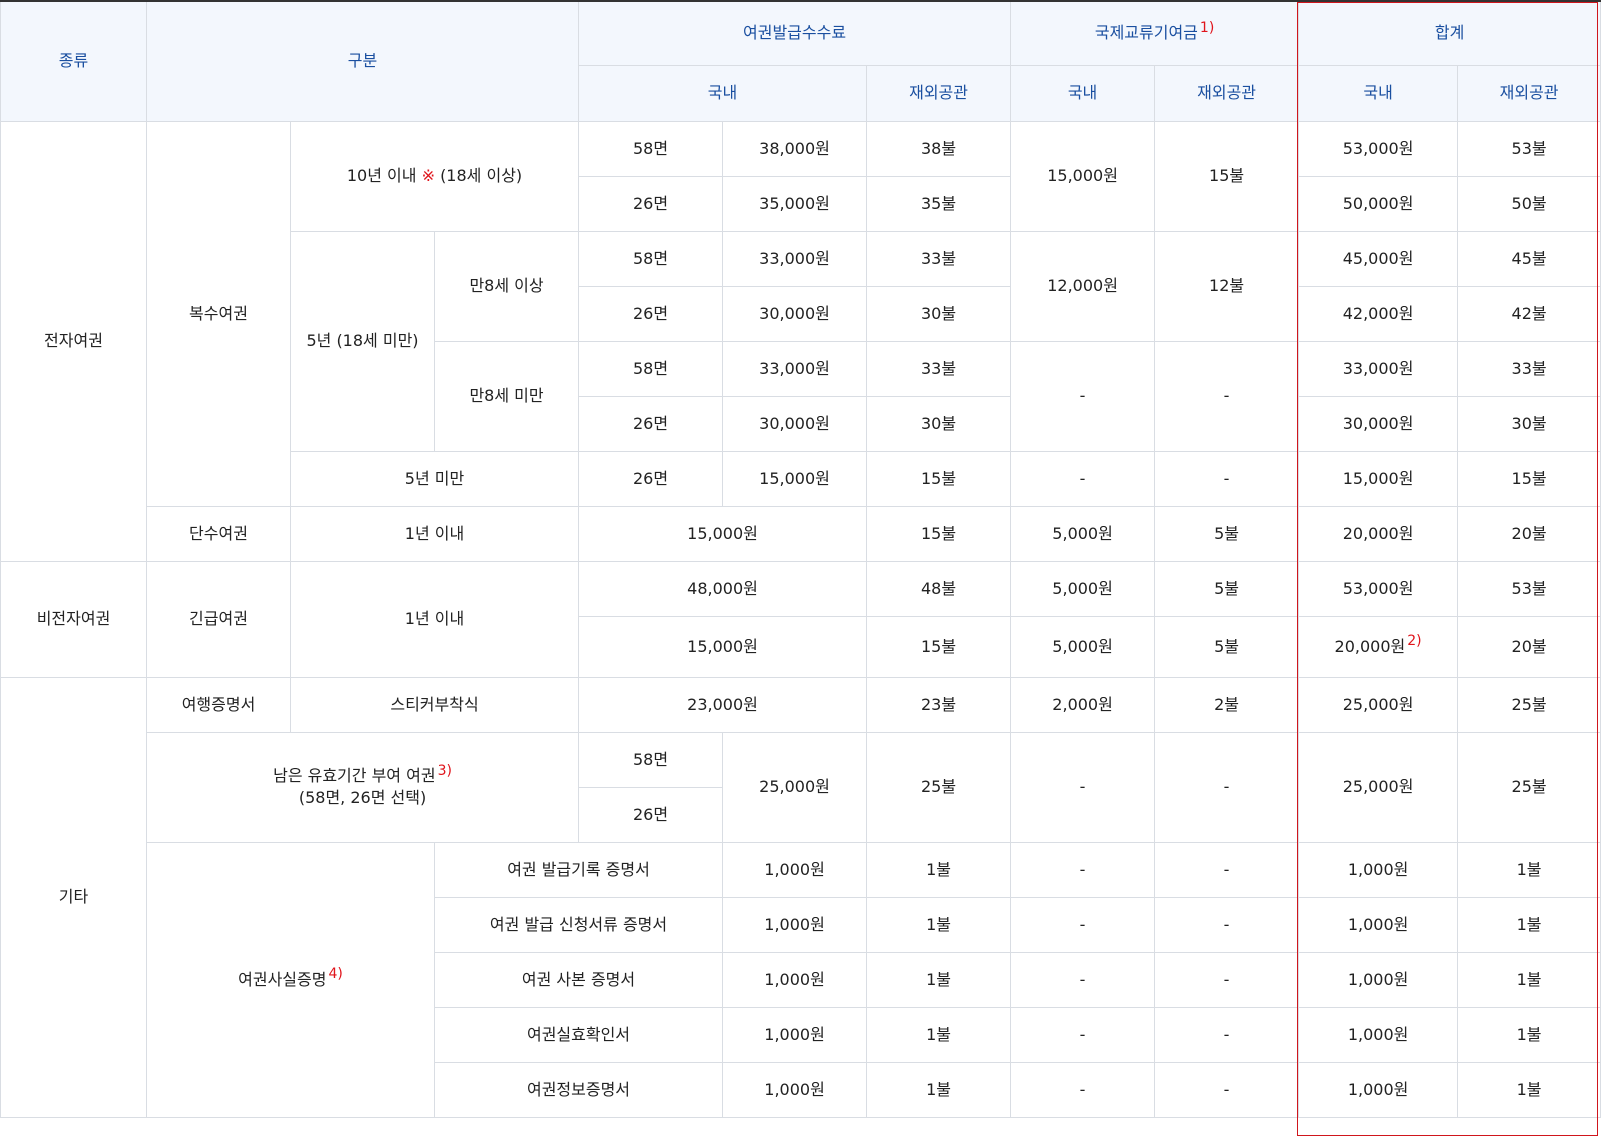  I want to click on footnote-2: 2), so click(1414, 641).